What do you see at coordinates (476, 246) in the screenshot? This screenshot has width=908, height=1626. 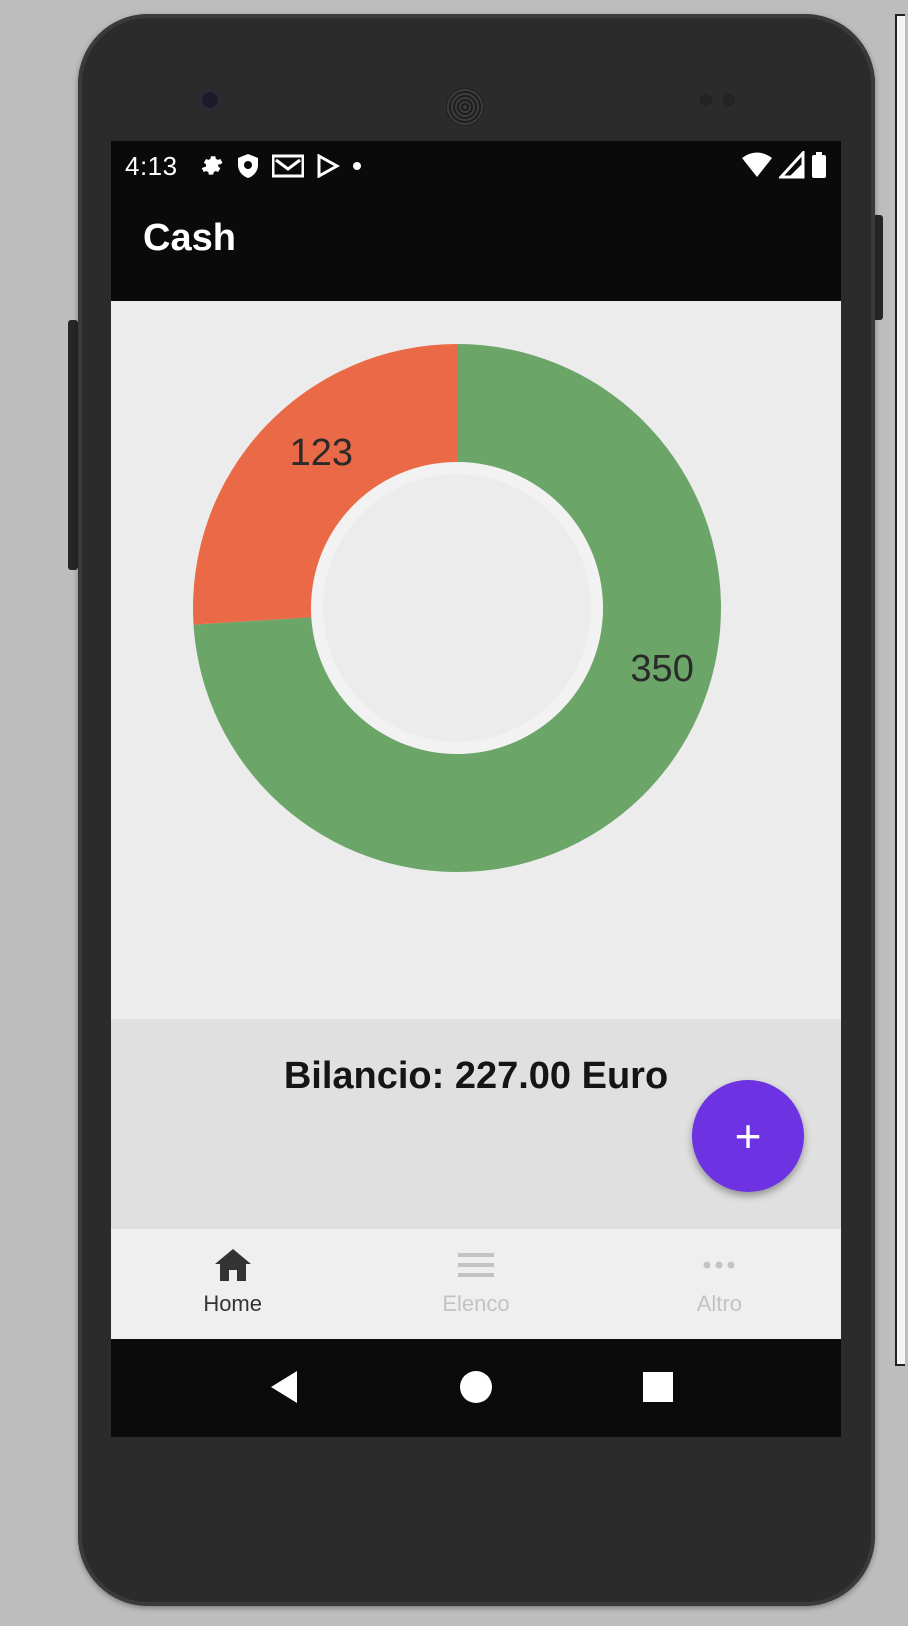 I see `app-bar: Cash` at bounding box center [476, 246].